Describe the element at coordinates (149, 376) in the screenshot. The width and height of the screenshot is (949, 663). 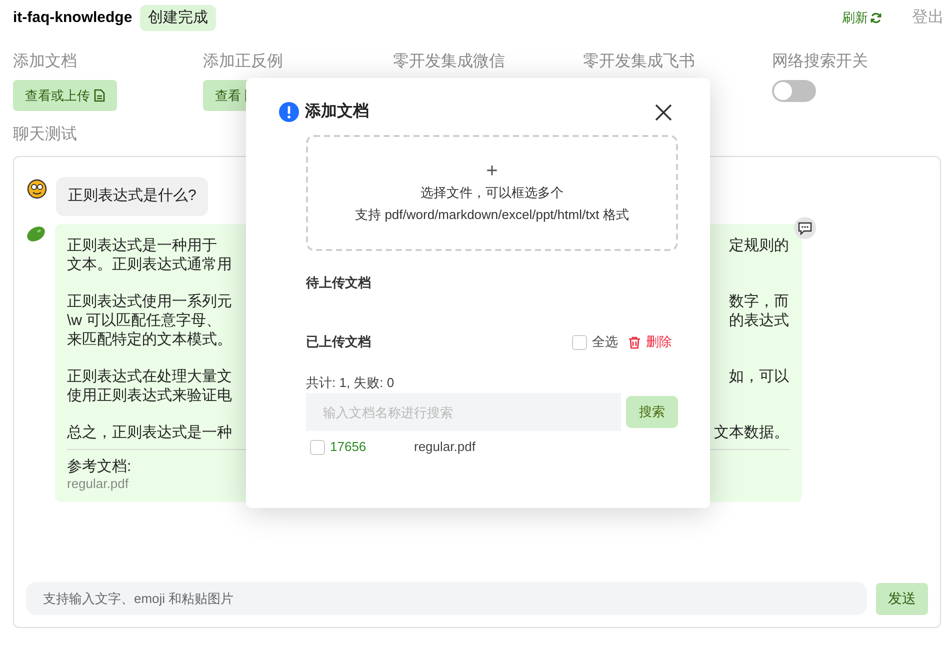
I see `answer-text: 正则表达式在处理大量文` at that location.